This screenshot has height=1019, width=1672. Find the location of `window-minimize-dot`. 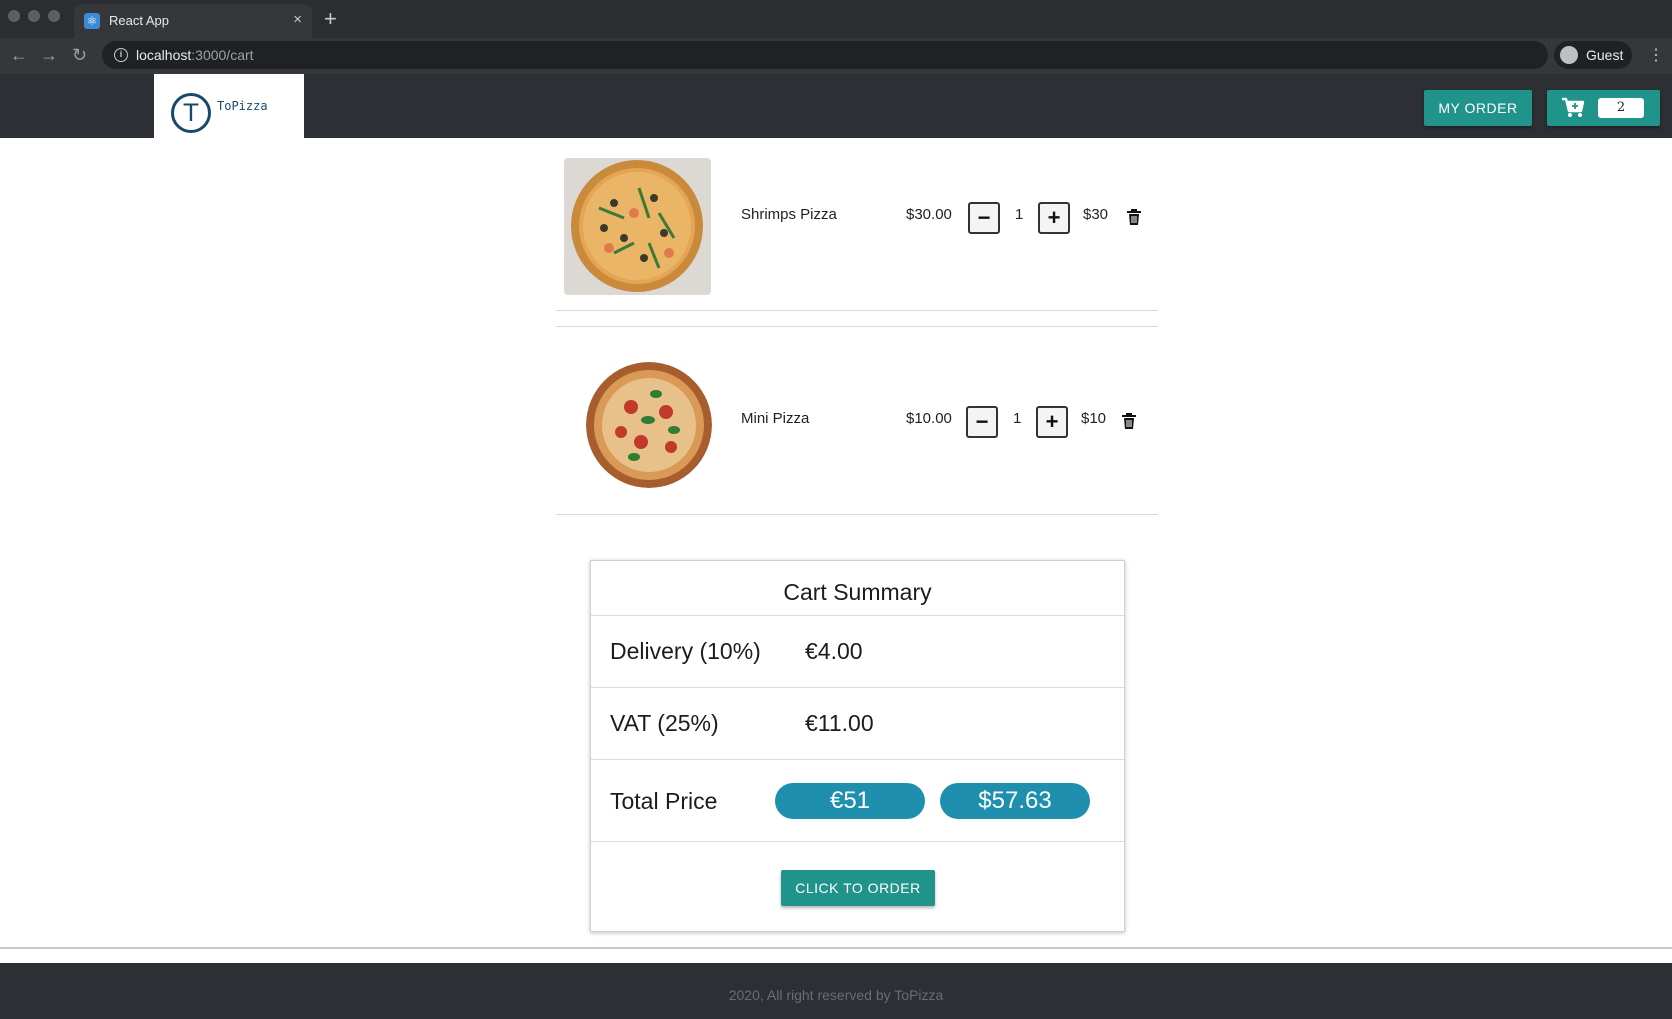

window-minimize-dot is located at coordinates (34, 16).